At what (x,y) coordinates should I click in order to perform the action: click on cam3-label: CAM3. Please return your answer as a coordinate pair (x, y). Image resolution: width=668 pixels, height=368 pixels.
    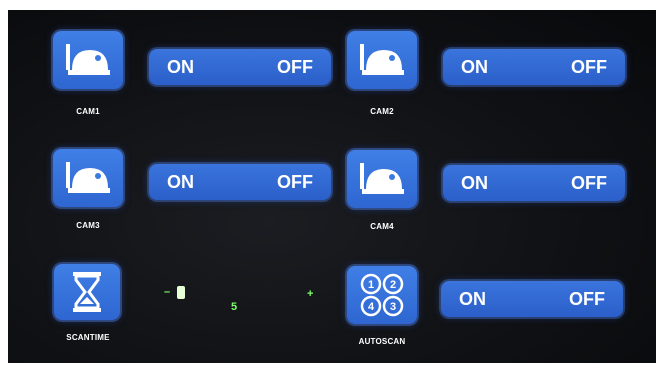
    Looking at the image, I should click on (88, 225).